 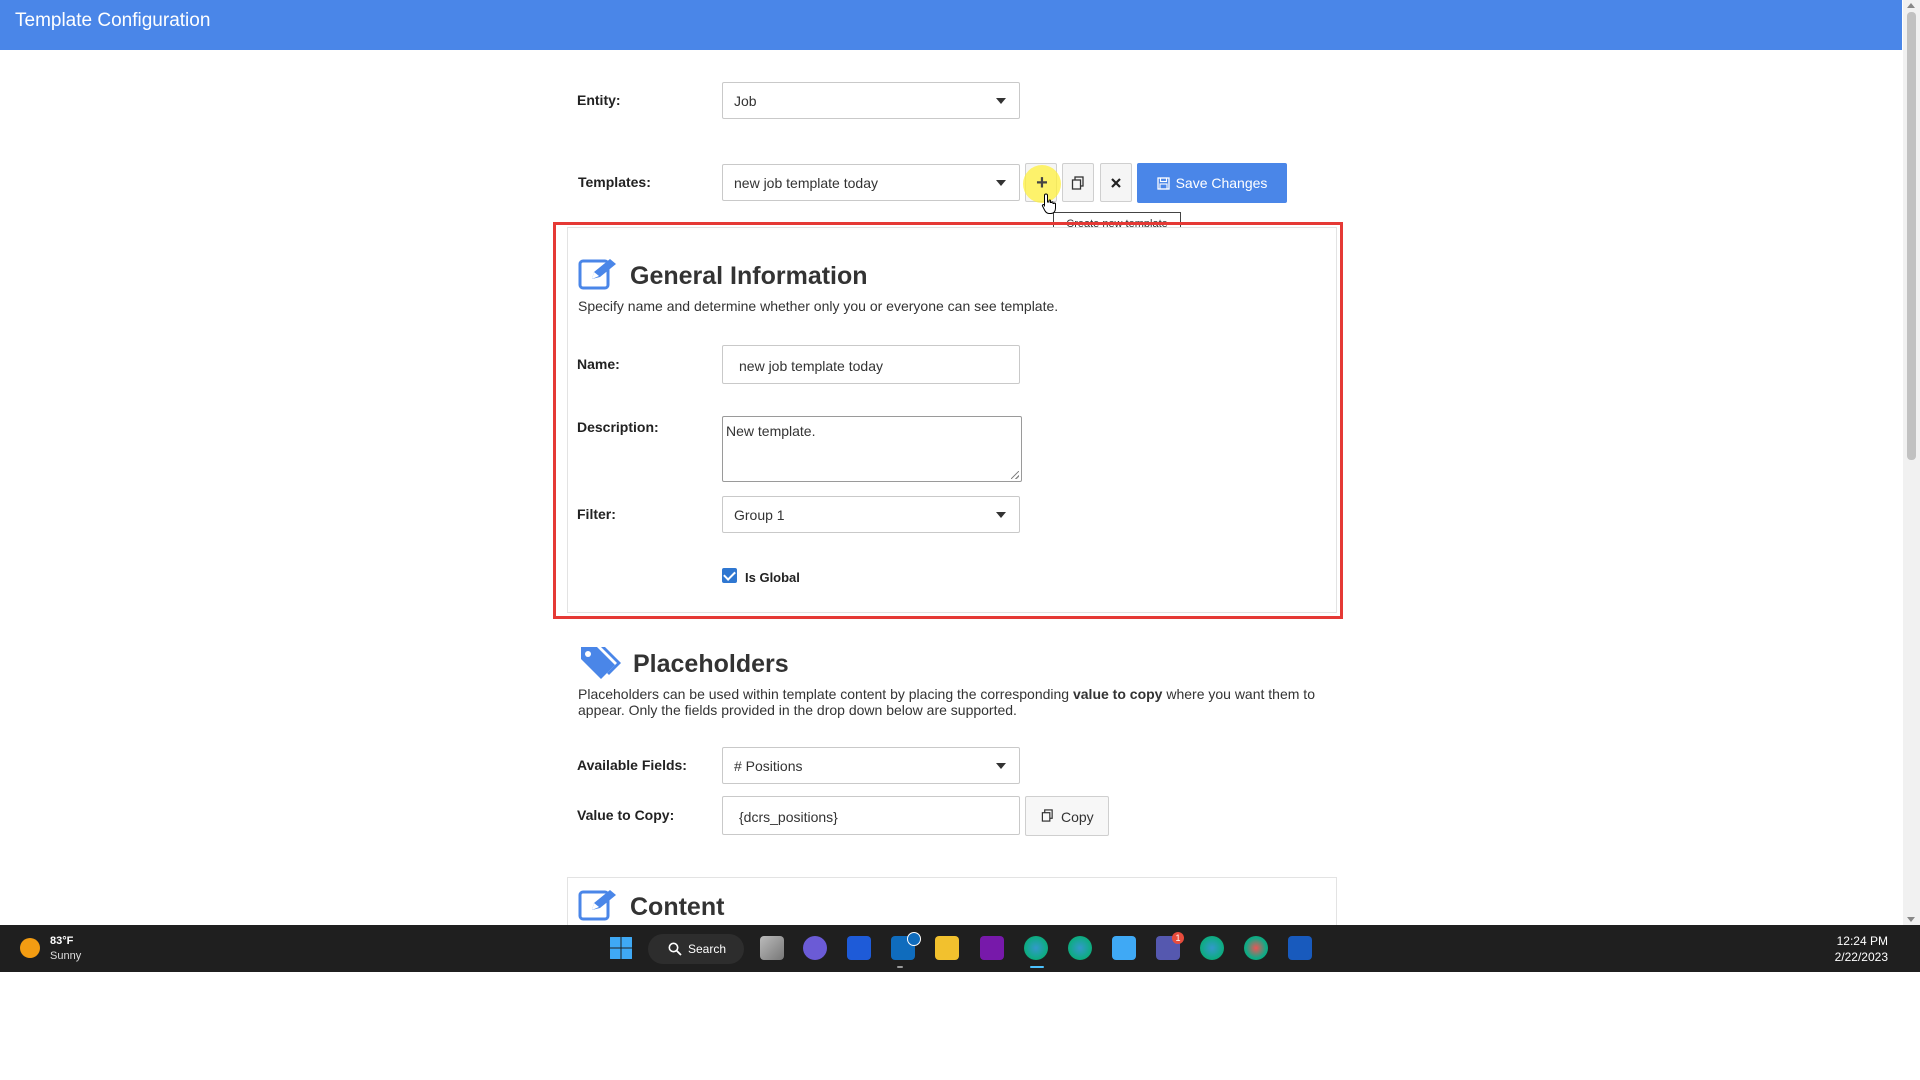 I want to click on duplicate-template-button, so click(x=1078, y=182).